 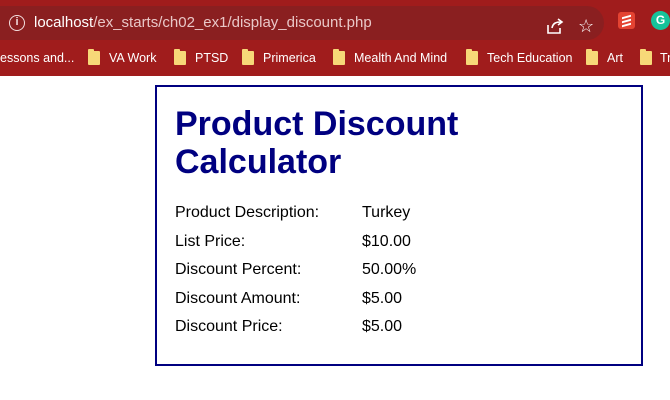 I want to click on row-label: Discount Amount:, so click(x=238, y=298).